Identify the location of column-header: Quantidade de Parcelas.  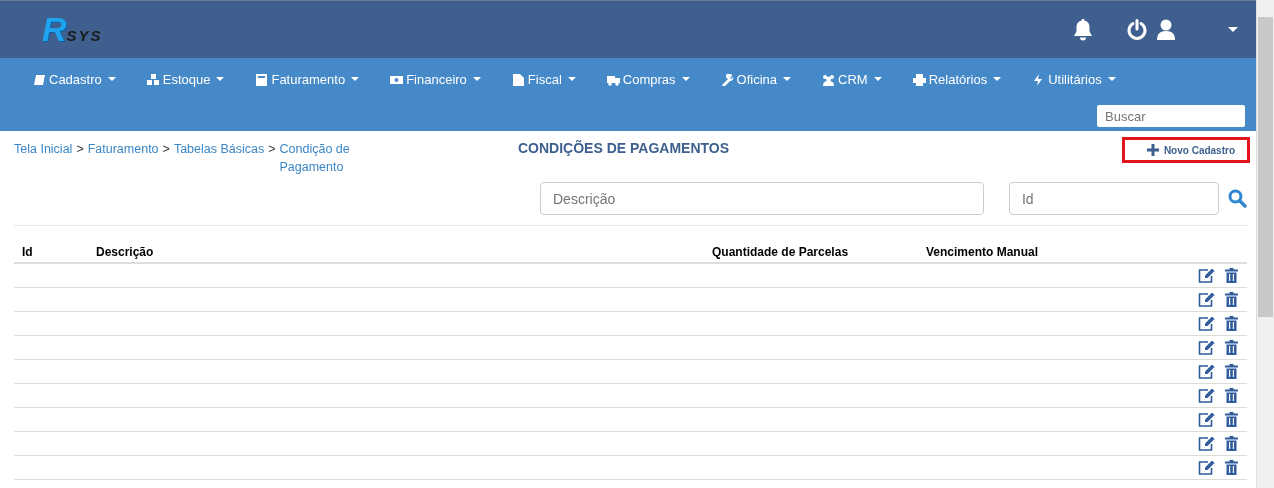
(781, 252).